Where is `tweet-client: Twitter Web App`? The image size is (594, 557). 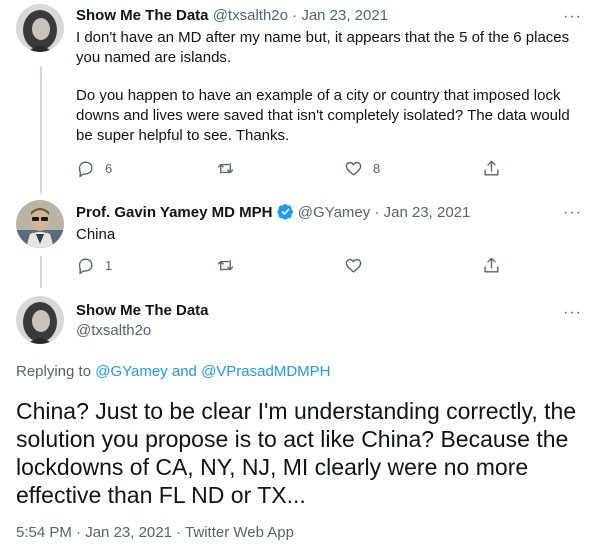
tweet-client: Twitter Web App is located at coordinates (239, 532).